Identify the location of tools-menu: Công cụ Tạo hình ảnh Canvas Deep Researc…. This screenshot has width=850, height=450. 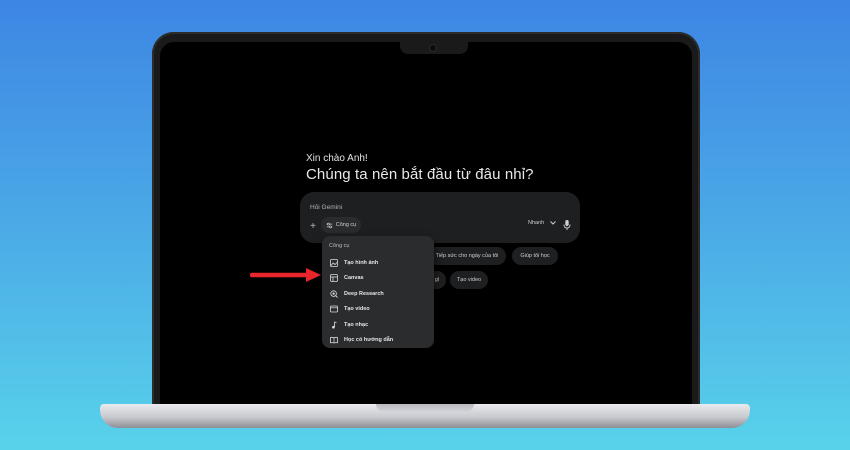
(378, 292).